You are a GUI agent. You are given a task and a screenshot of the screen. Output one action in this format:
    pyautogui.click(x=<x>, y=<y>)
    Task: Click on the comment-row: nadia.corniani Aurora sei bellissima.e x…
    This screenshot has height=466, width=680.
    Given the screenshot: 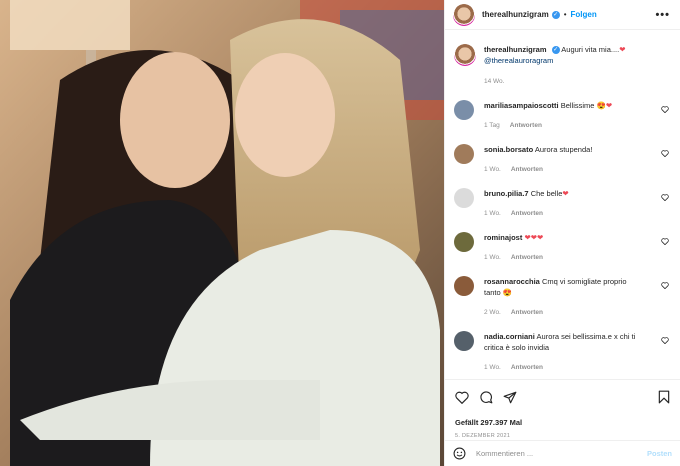 What is the action you would take?
    pyautogui.click(x=562, y=352)
    